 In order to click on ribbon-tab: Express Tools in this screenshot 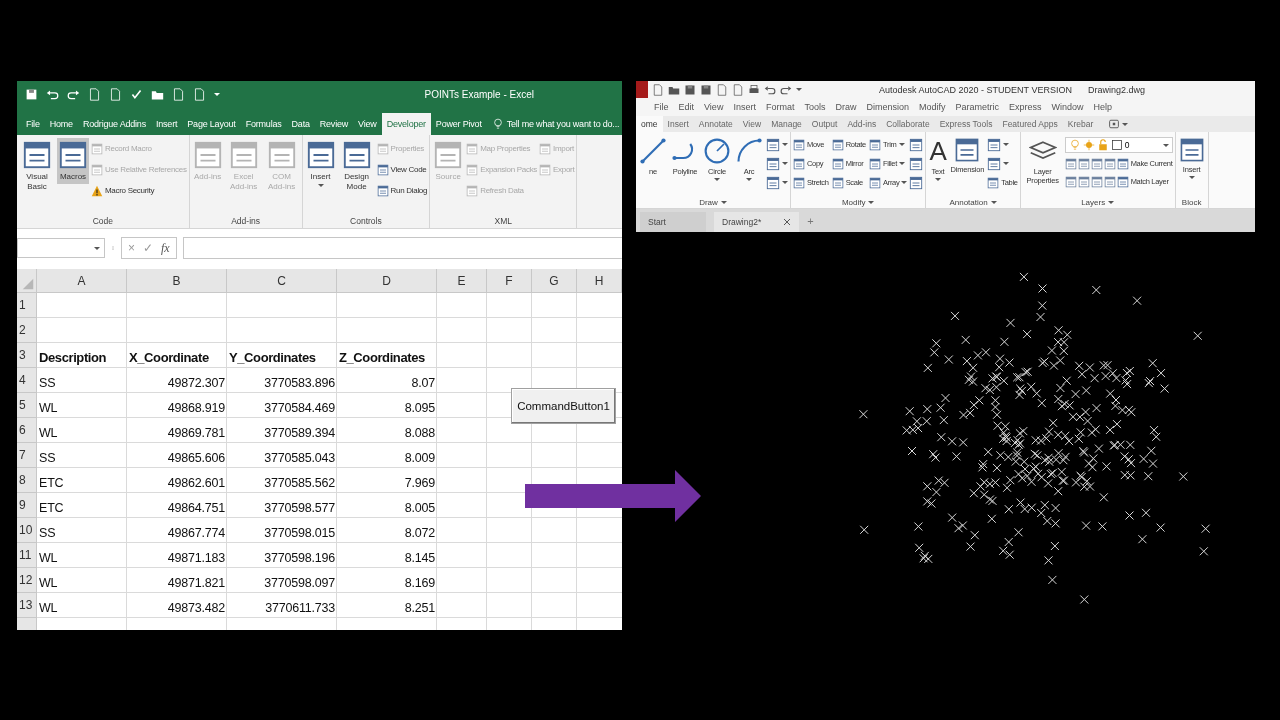, I will do `click(966, 124)`.